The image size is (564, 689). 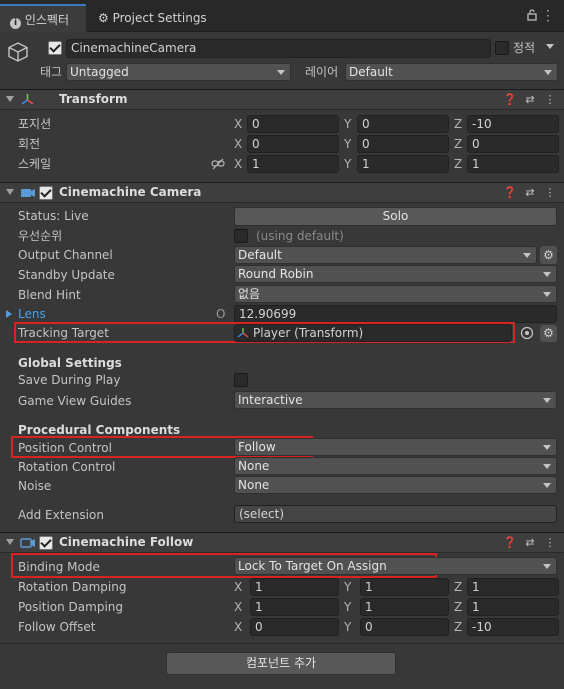 I want to click on priority-checkbox, so click(x=241, y=236).